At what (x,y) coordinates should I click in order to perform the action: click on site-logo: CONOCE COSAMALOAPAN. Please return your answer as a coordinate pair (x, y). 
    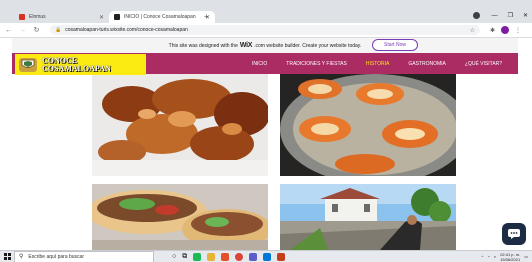
    Looking at the image, I should click on (80, 64).